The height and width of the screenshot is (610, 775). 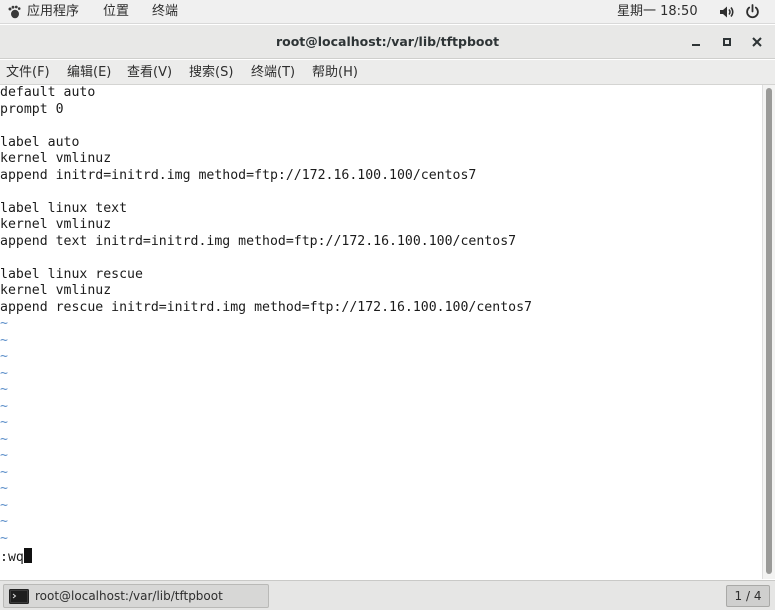 What do you see at coordinates (129, 596) in the screenshot?
I see `taskbar-window-label: root@localhost:/var/lib/tftpboot` at bounding box center [129, 596].